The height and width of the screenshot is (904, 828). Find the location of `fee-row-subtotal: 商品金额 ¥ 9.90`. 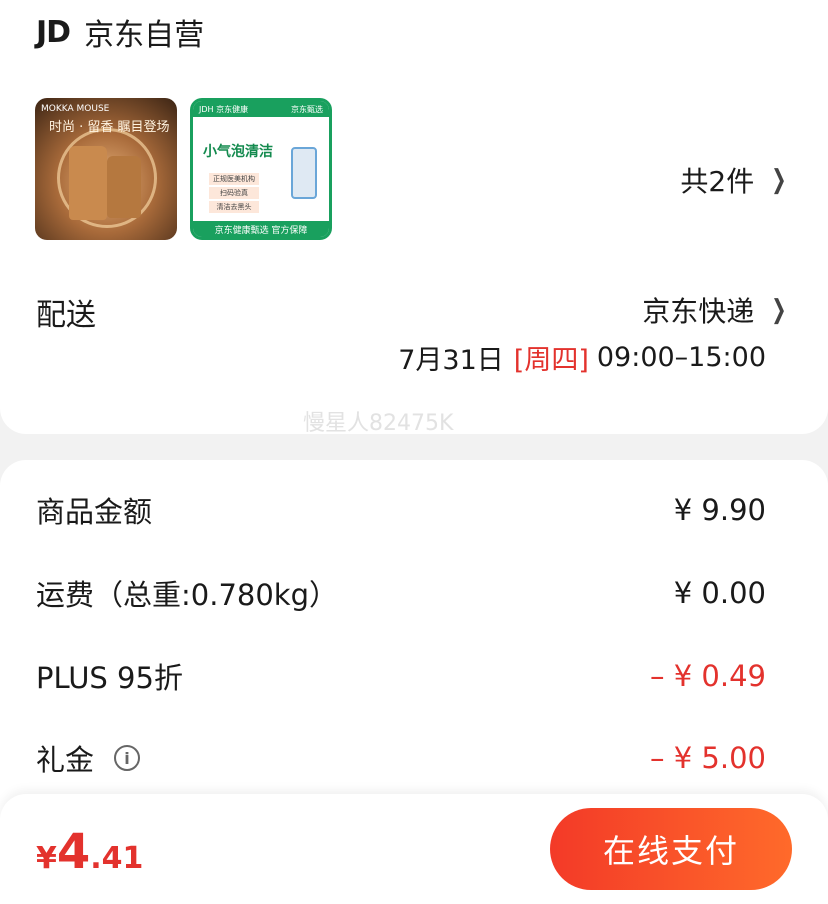

fee-row-subtotal: 商品金额 ¥ 9.90 is located at coordinates (401, 510).